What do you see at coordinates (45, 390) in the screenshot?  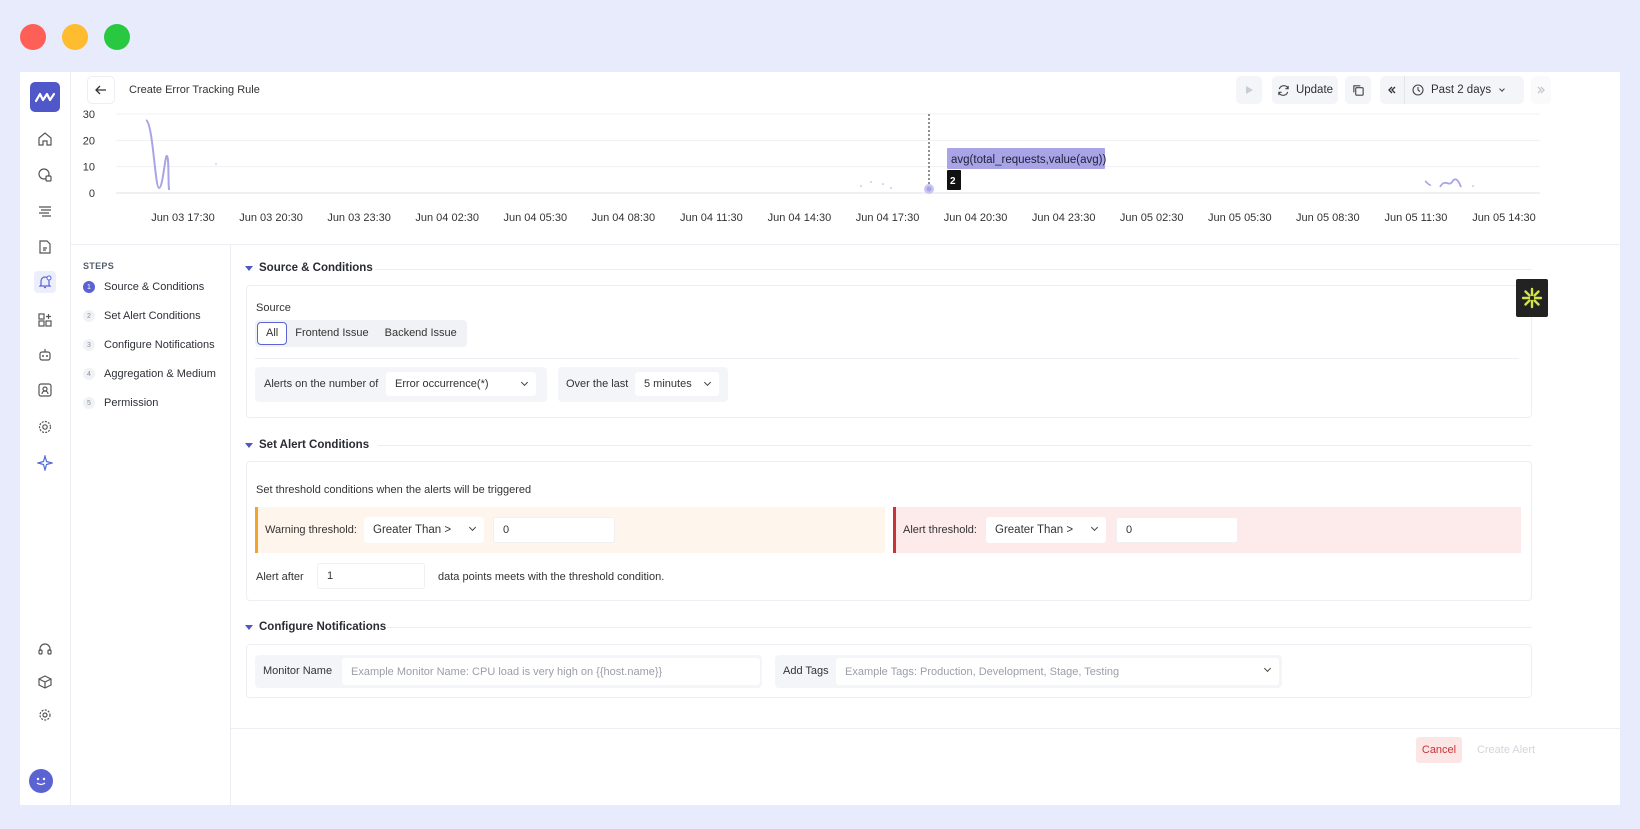 I see `user-monitoring-icon` at bounding box center [45, 390].